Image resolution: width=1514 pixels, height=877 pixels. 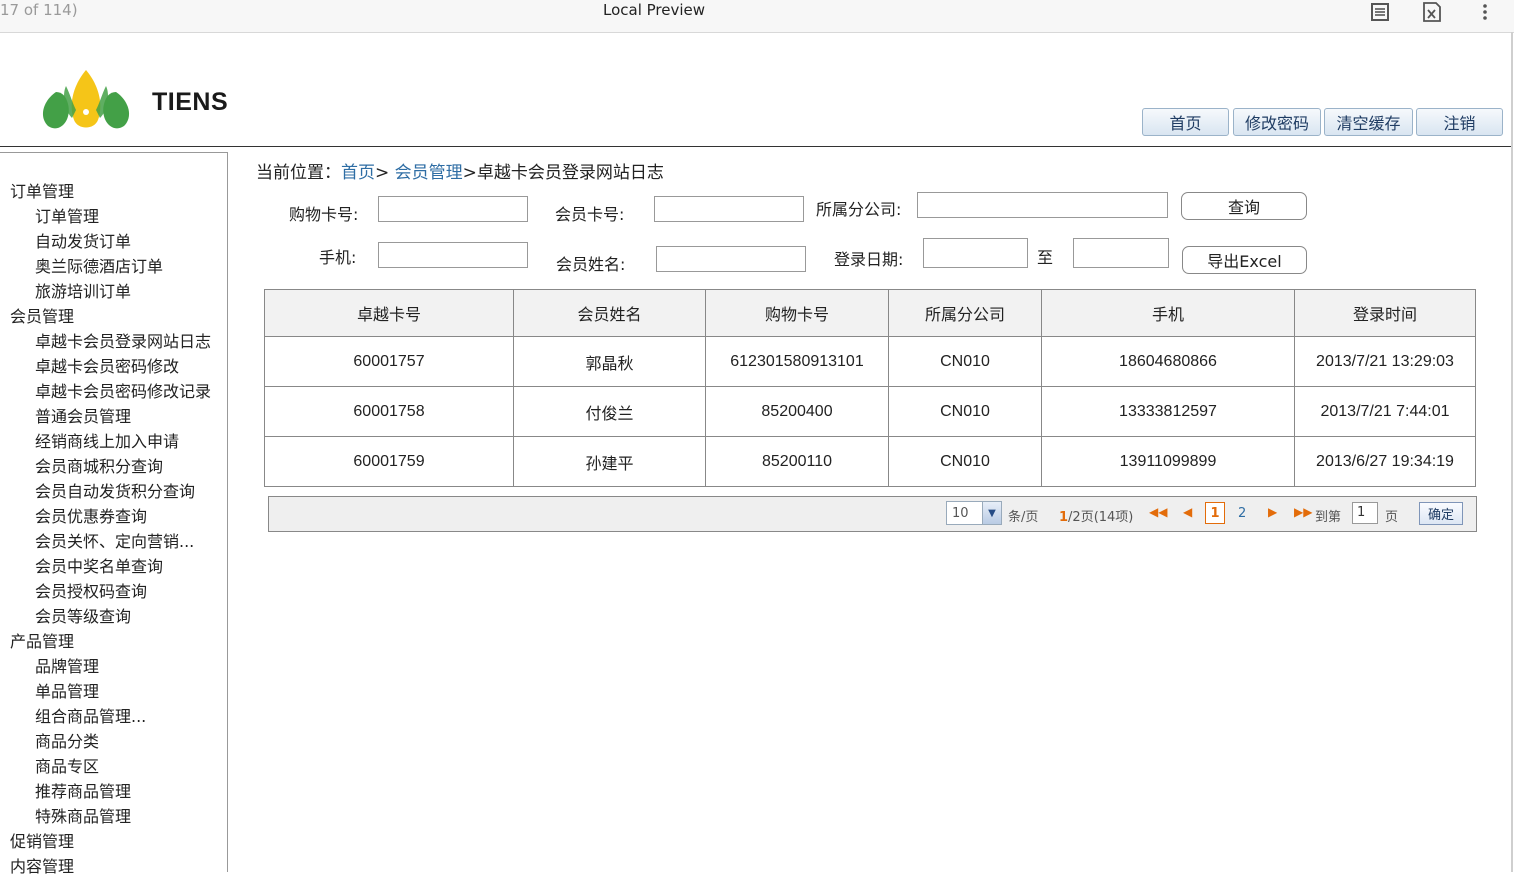 I want to click on column-header: 会员姓名, so click(x=609, y=313).